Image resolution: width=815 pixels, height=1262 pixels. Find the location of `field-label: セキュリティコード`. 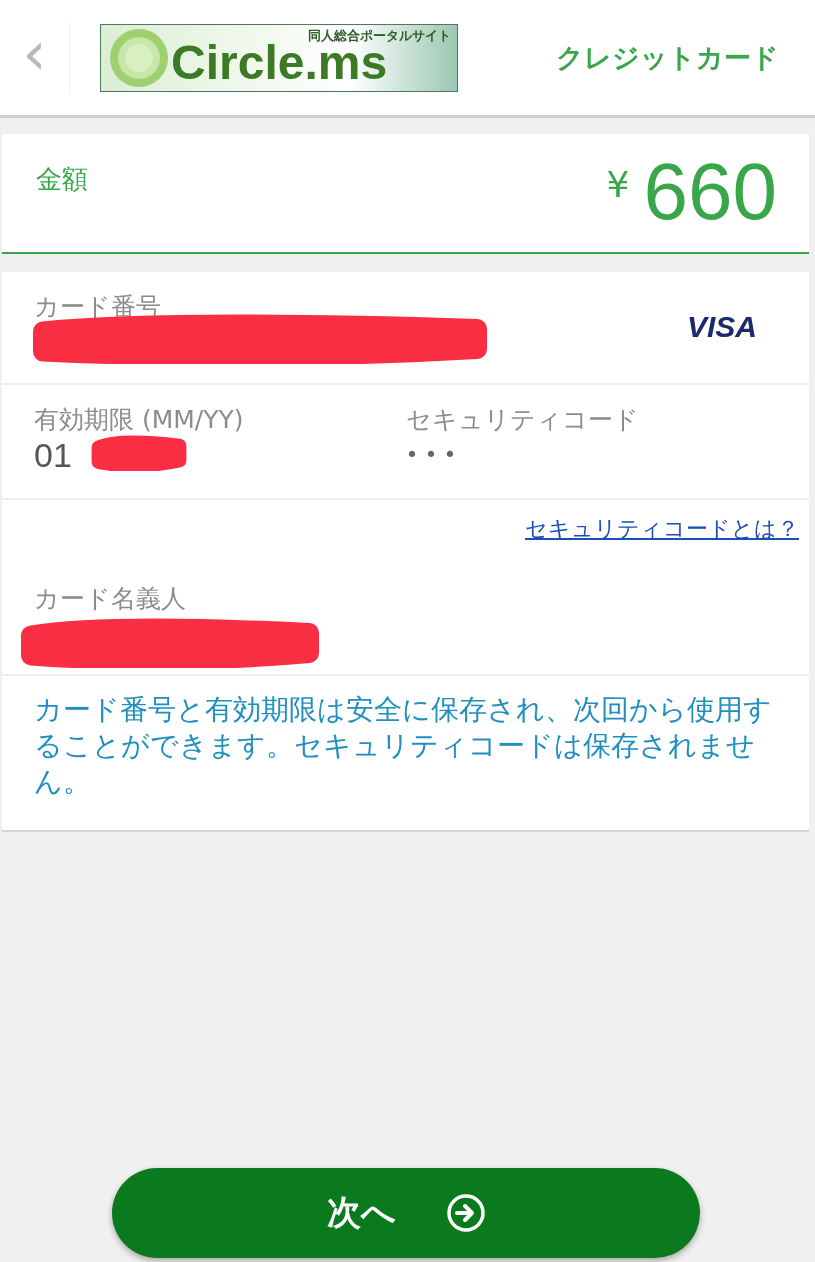

field-label: セキュリティコード is located at coordinates (522, 420).